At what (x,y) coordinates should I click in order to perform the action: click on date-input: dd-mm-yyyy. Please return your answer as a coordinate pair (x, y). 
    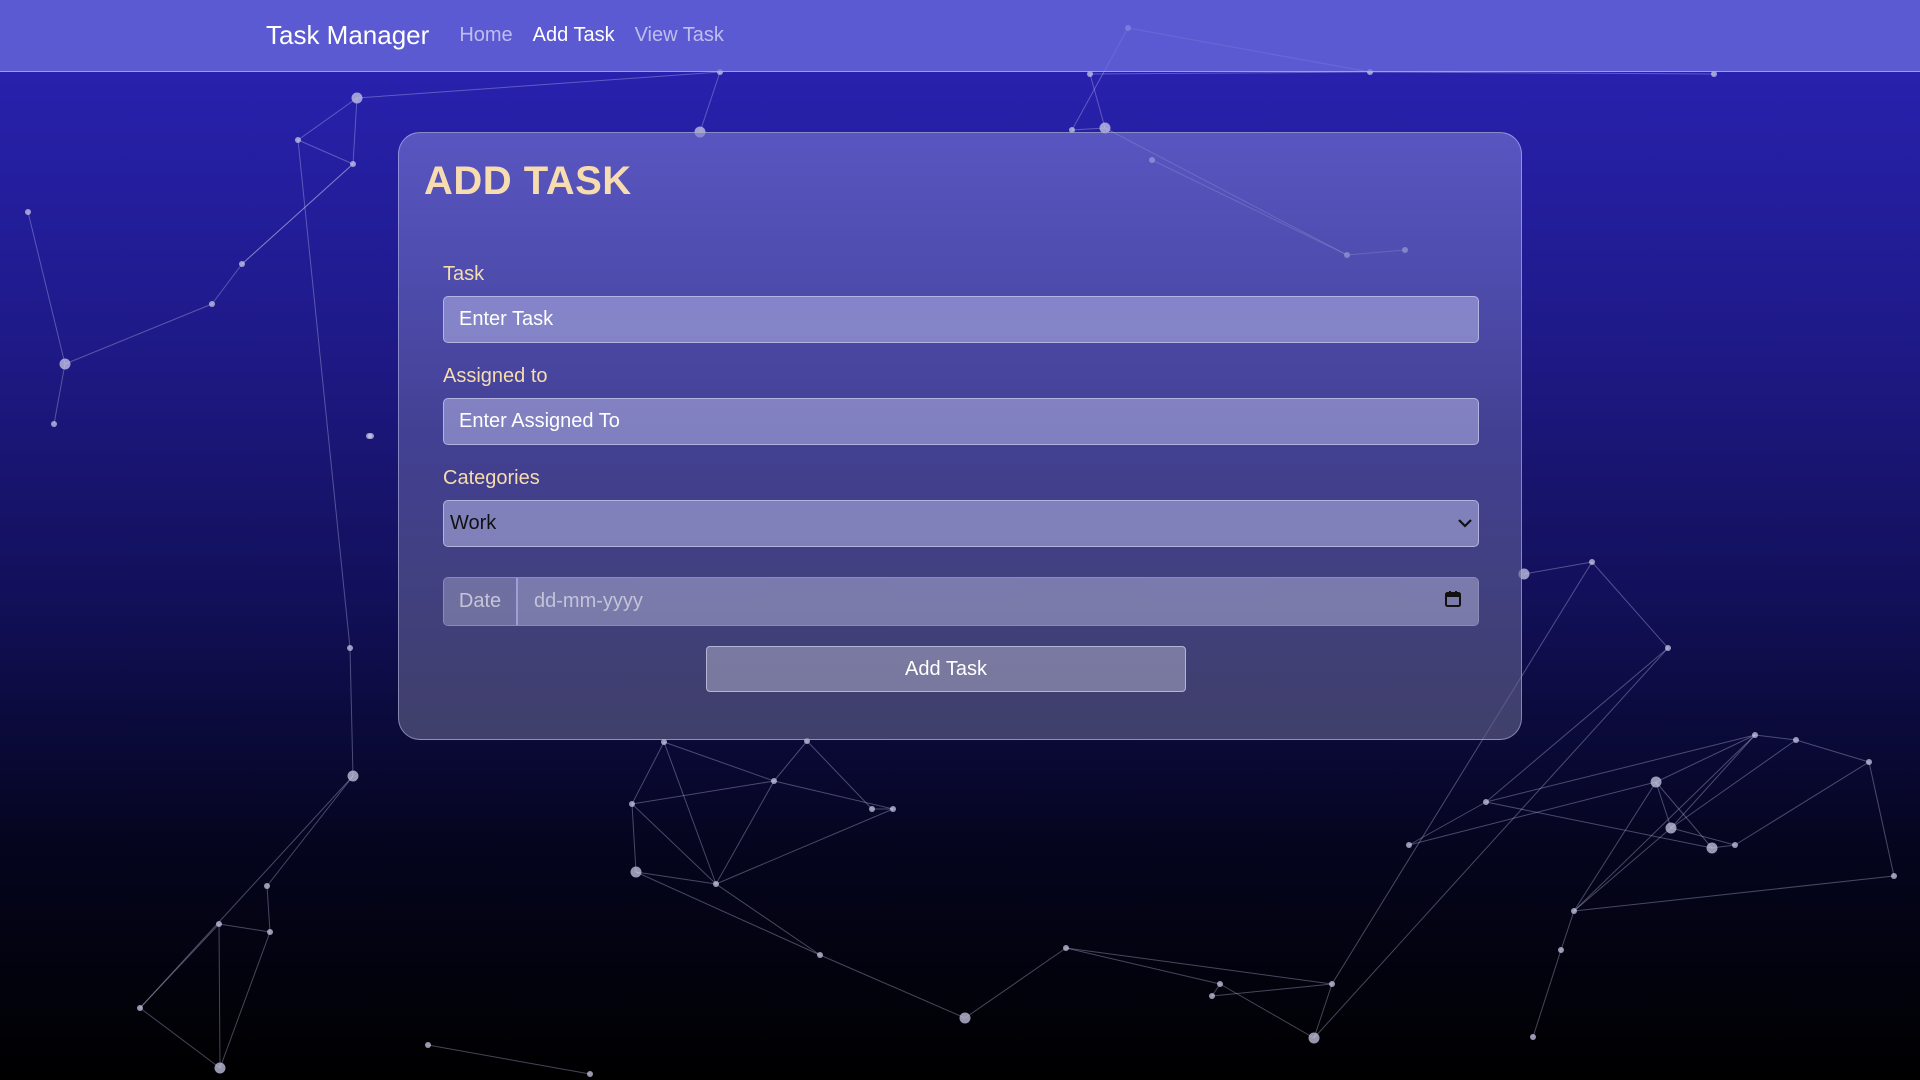
    Looking at the image, I should click on (998, 601).